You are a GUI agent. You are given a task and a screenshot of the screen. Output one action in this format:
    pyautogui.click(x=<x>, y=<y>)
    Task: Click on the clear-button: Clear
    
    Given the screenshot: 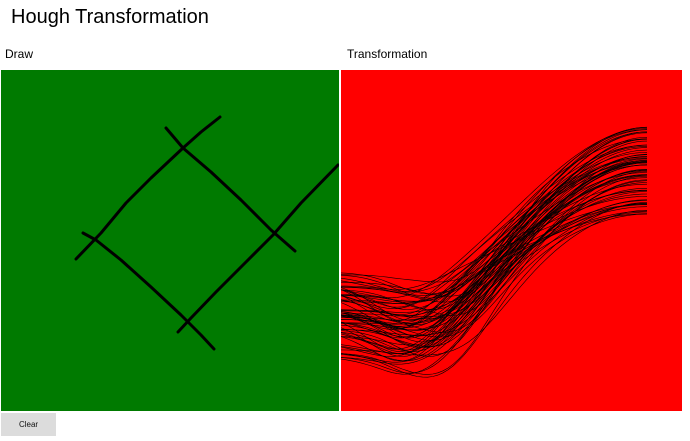 What is the action you would take?
    pyautogui.click(x=28, y=424)
    